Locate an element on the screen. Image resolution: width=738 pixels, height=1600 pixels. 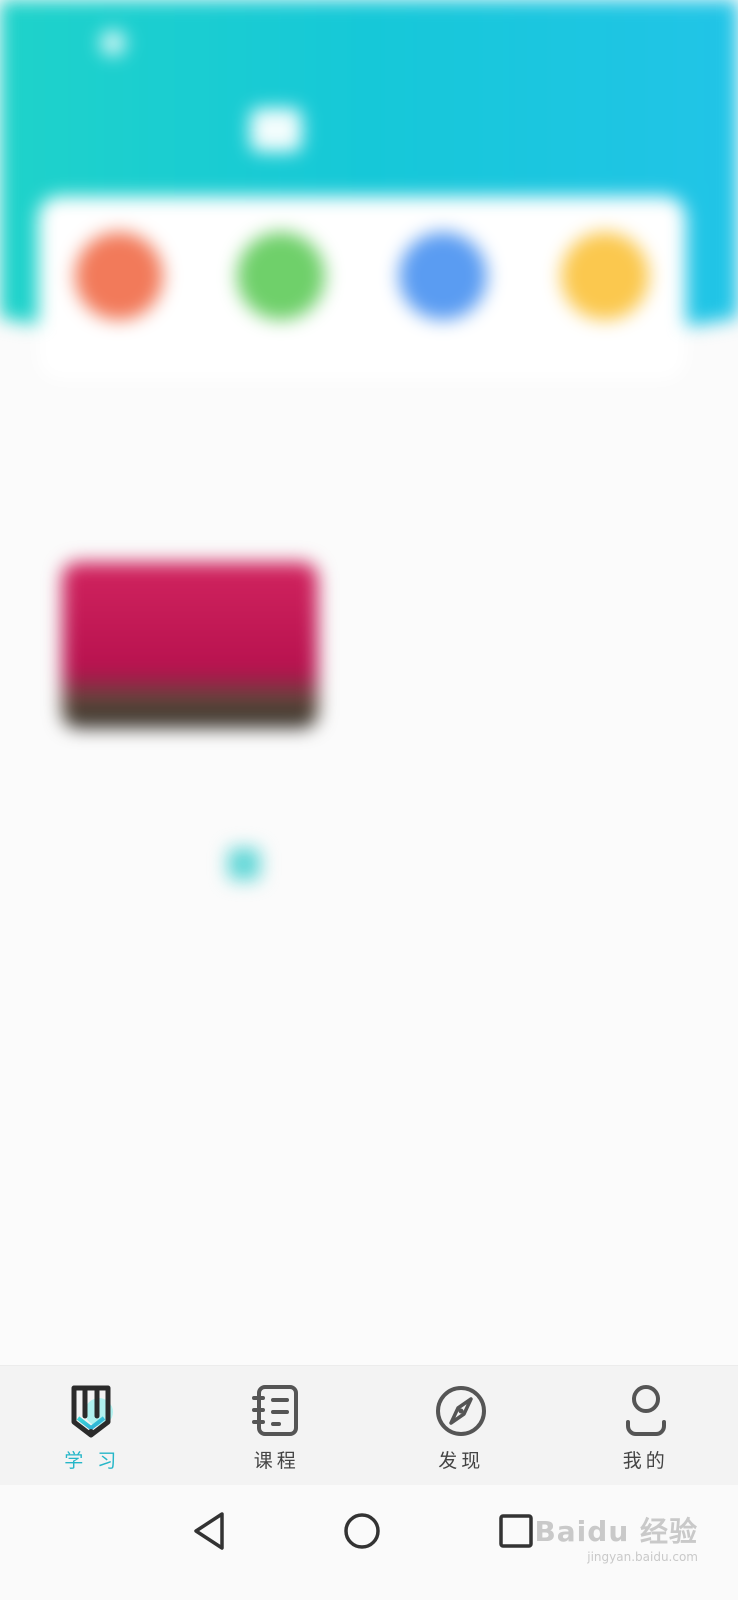
compass-icon is located at coordinates (461, 1411).